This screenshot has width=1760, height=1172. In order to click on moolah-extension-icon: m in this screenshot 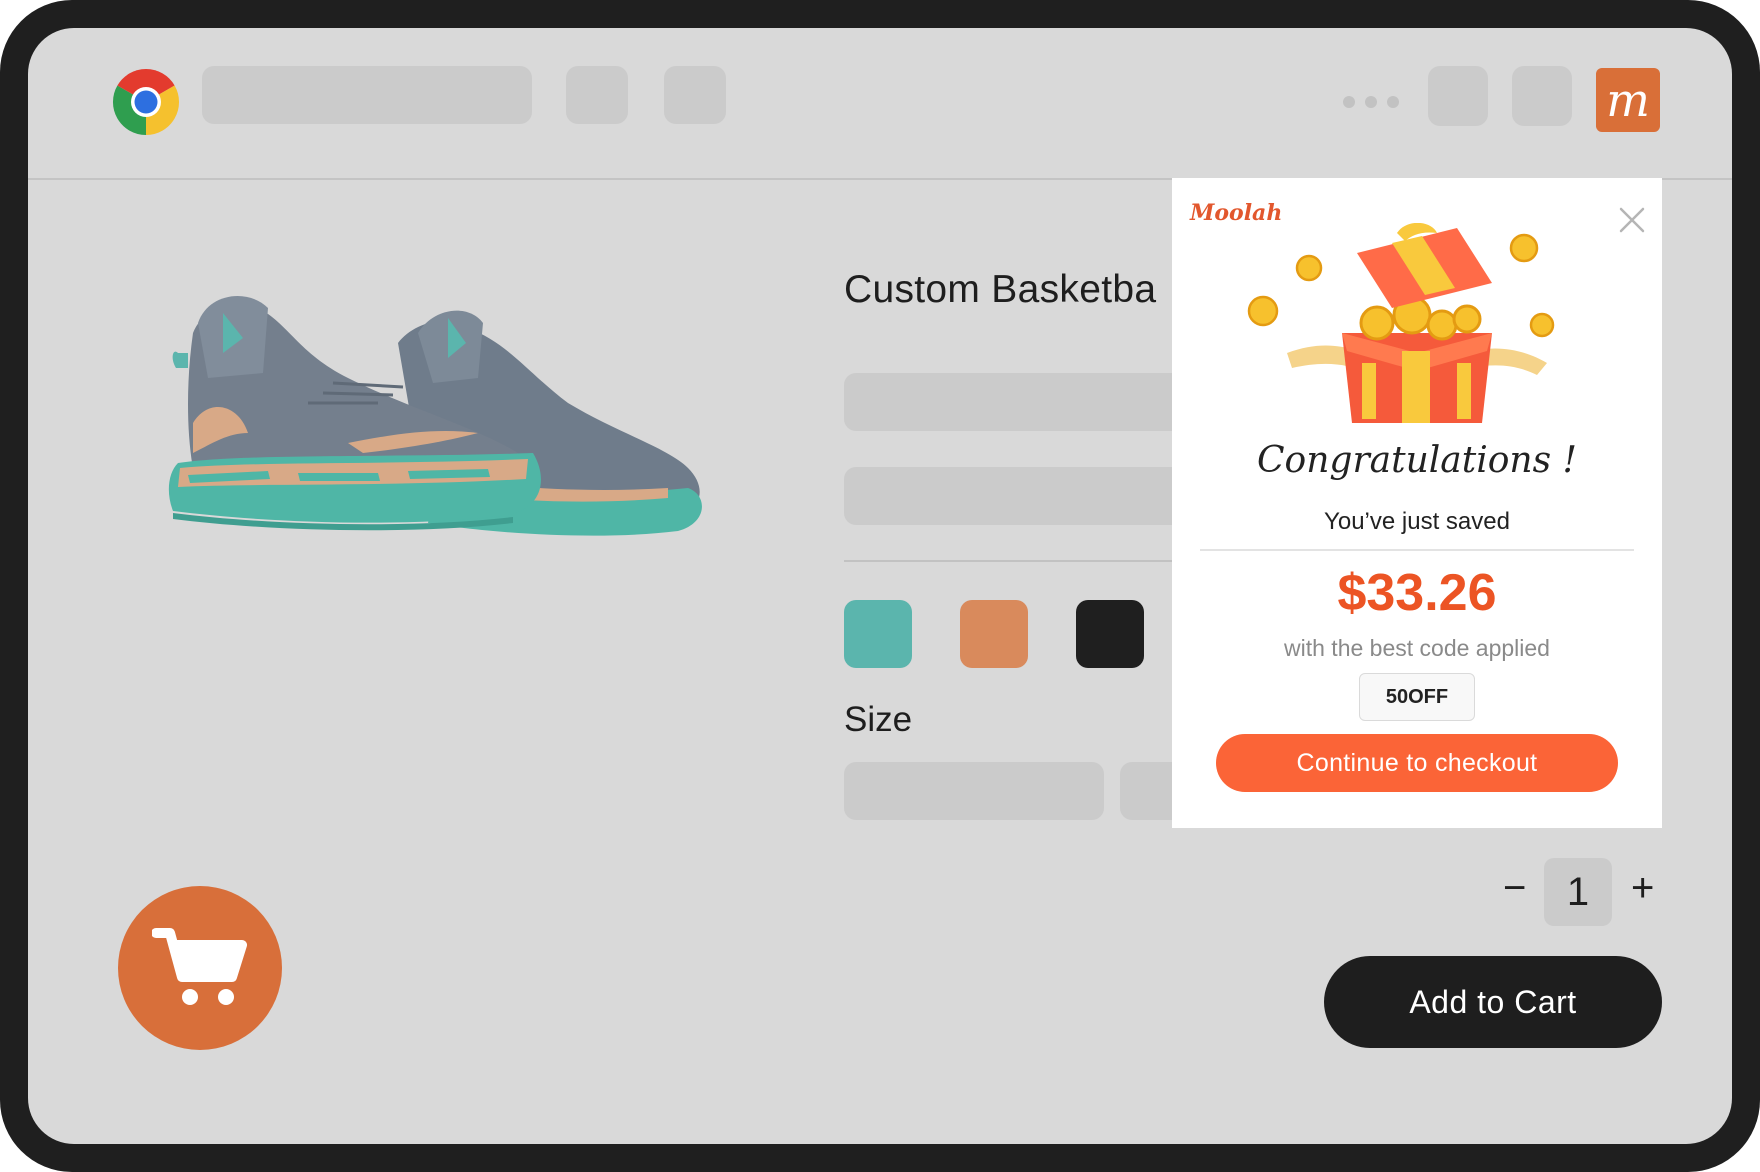, I will do `click(1628, 100)`.